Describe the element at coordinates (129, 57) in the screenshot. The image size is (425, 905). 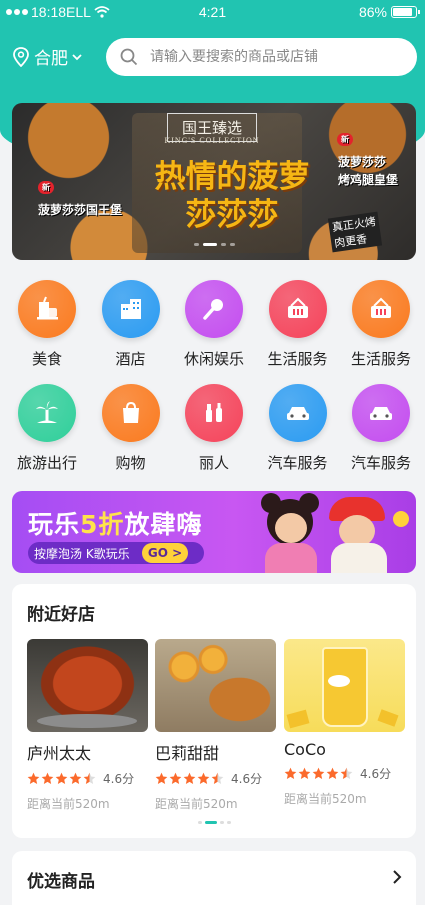
I see `search-icon` at that location.